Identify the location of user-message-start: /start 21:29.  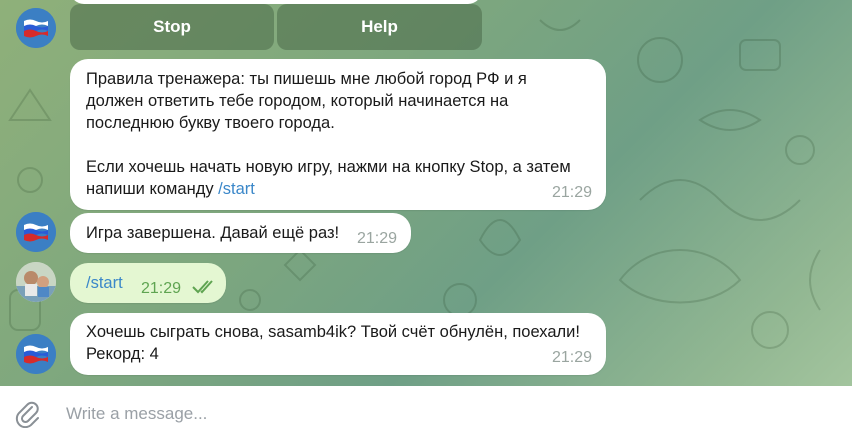
(148, 283).